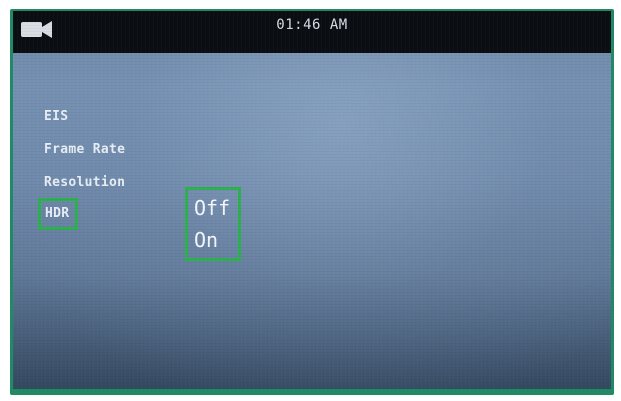  I want to click on menu-item-eis: EIS, so click(56, 116).